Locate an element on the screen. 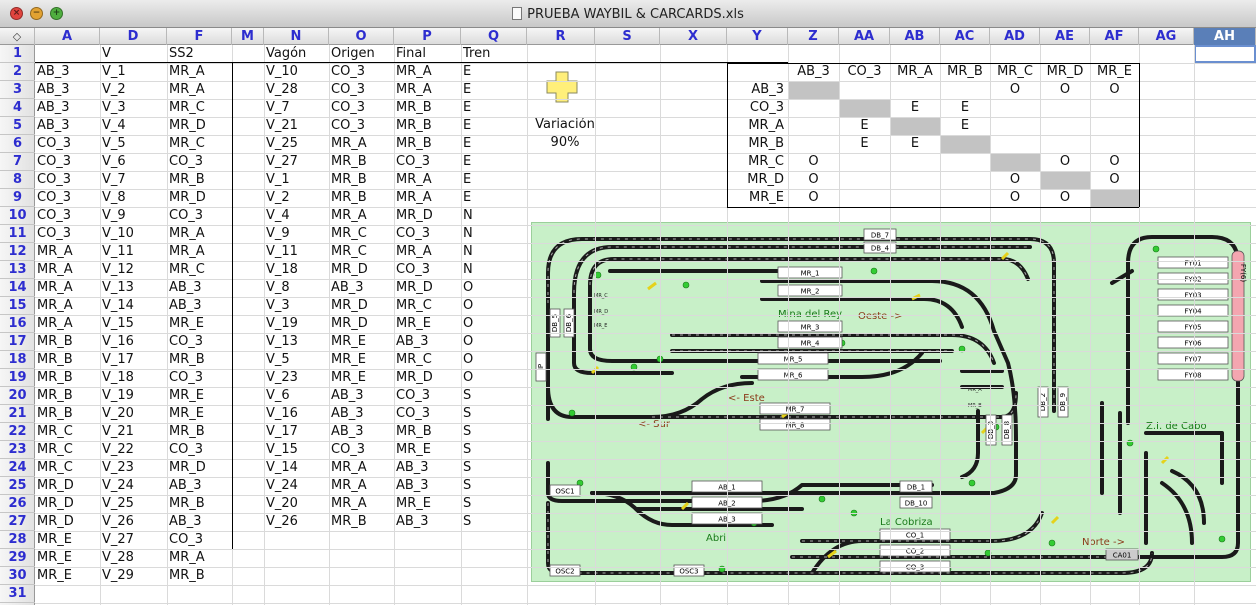 The height and width of the screenshot is (605, 1256). cell-Q21: S is located at coordinates (494, 414).